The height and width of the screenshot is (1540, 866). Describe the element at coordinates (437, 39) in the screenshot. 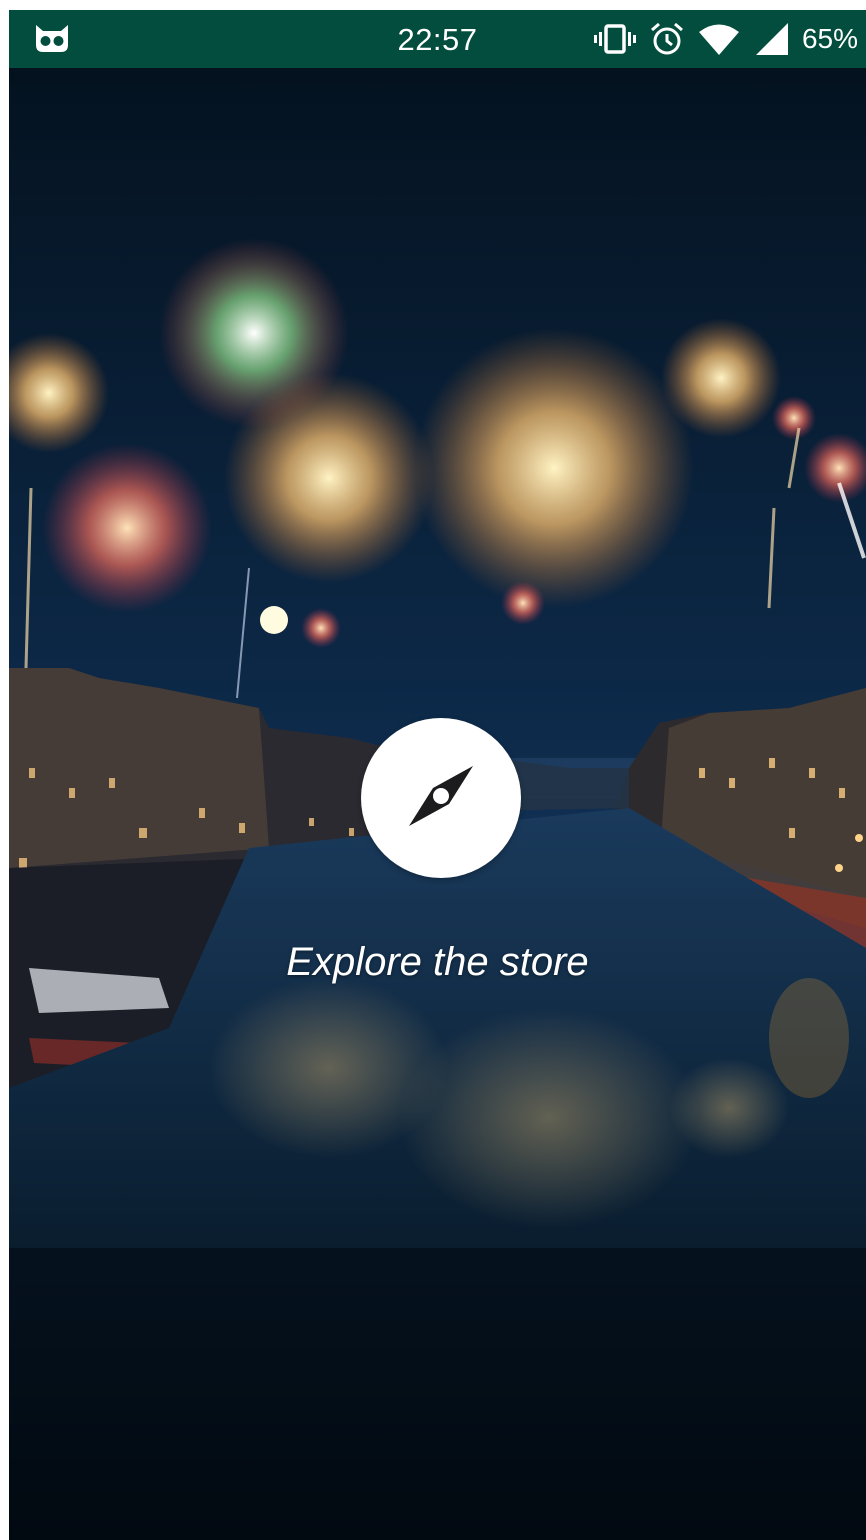

I see `status-bar: 22:57 65%` at that location.